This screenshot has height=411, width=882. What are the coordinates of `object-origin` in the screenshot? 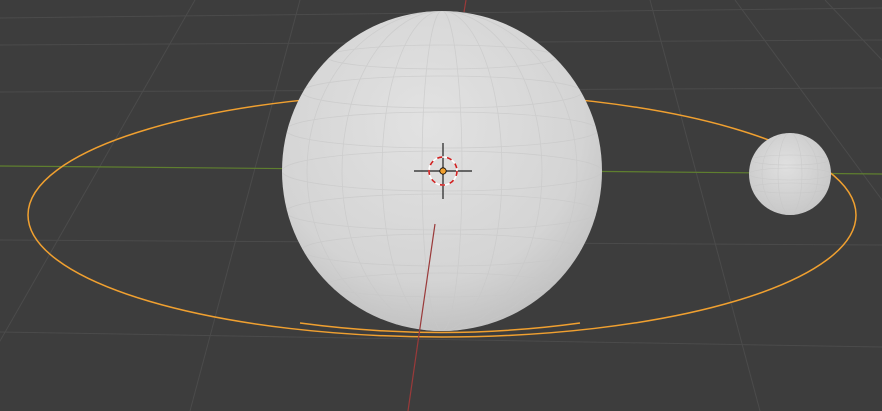 It's located at (443, 171).